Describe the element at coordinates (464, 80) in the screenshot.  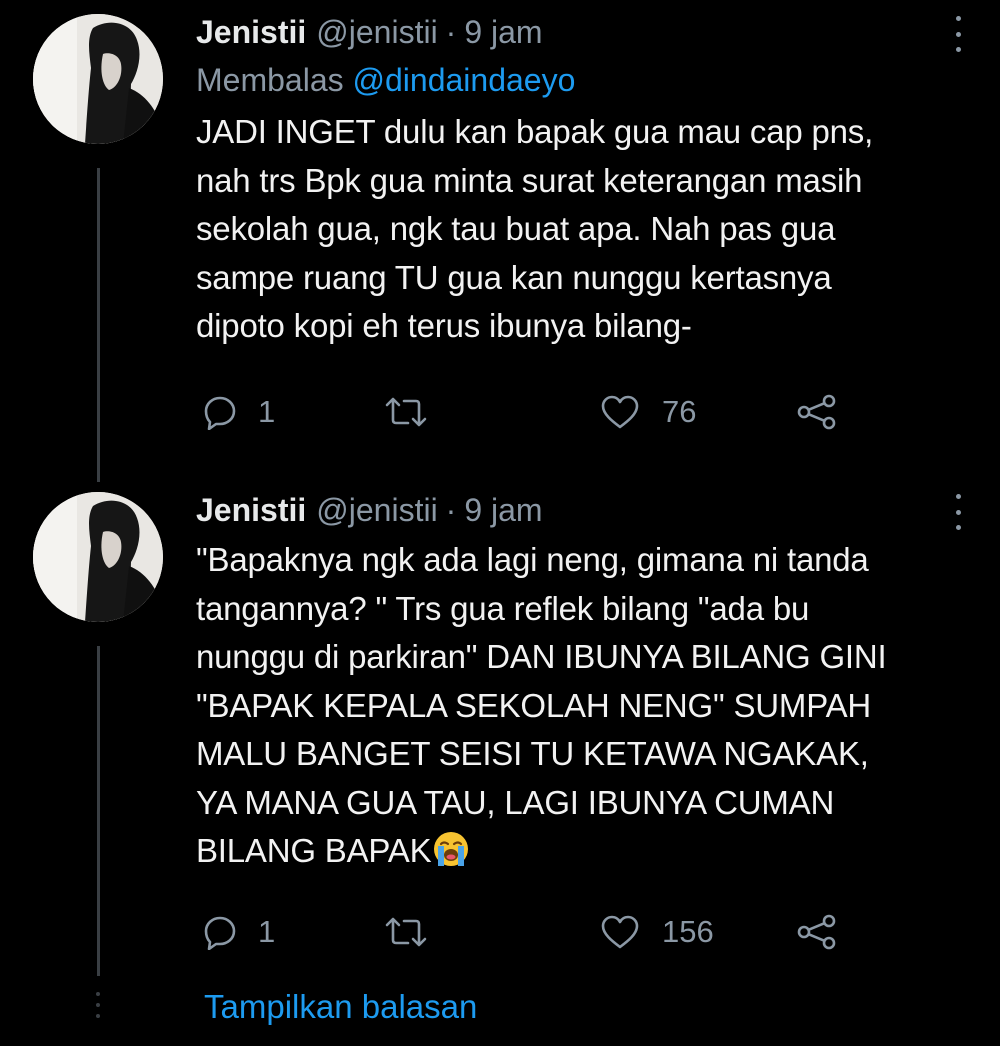
I see `reply-mention-link: @dindaindaeyo` at that location.